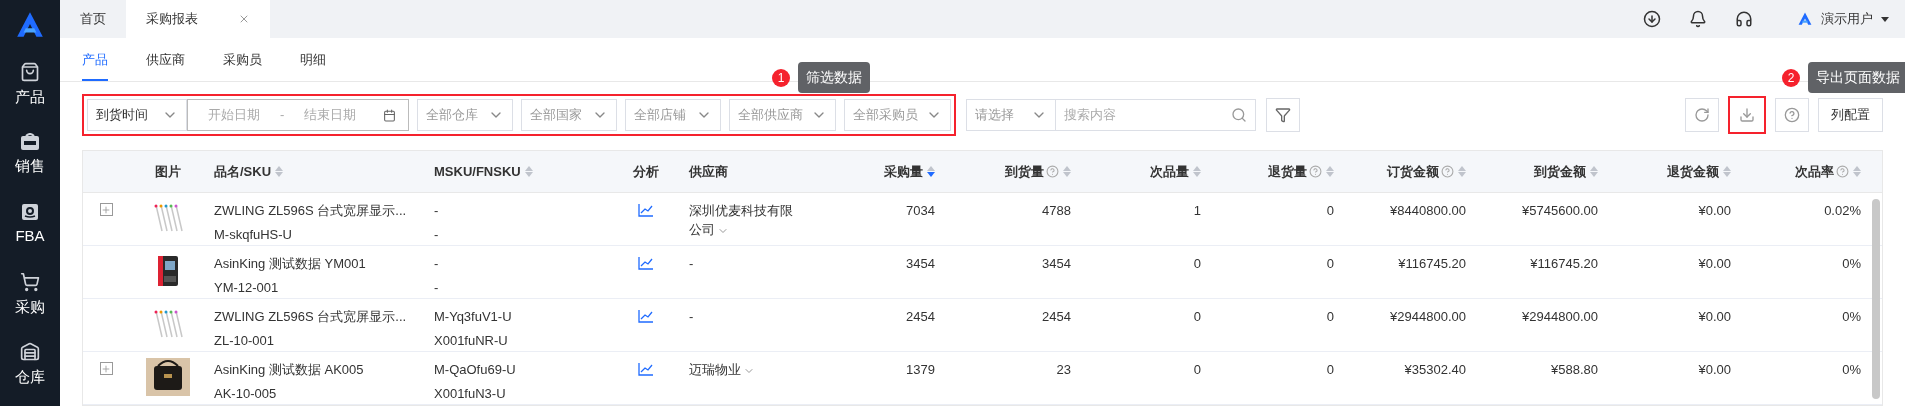  Describe the element at coordinates (834, 77) in the screenshot. I see `annotation-tooltip: 筛选数据` at that location.